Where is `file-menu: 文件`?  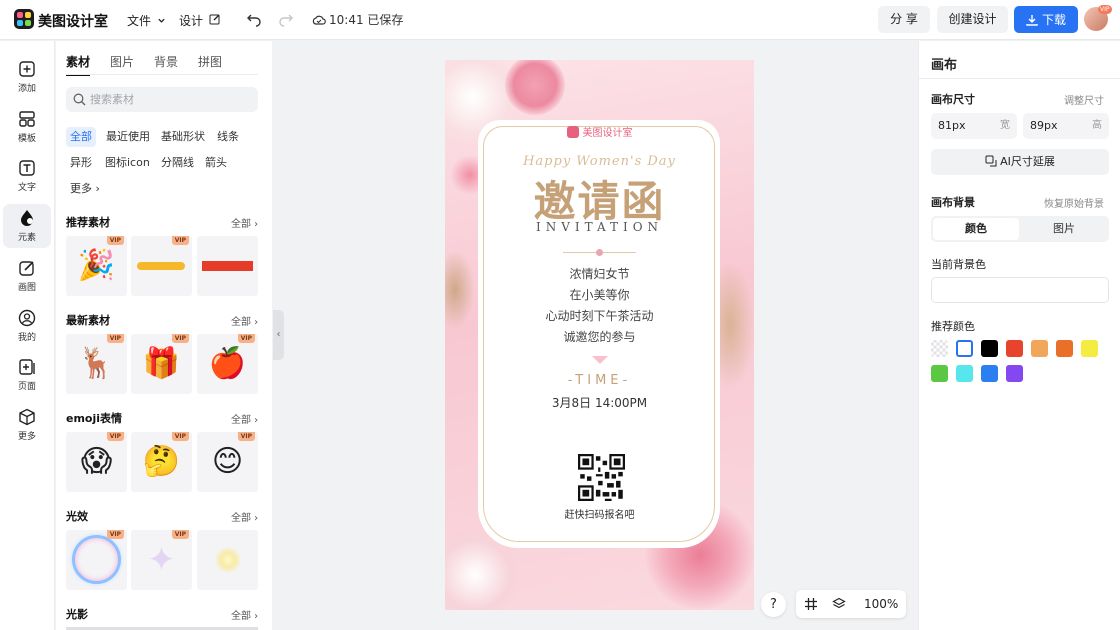 file-menu: 文件 is located at coordinates (146, 20).